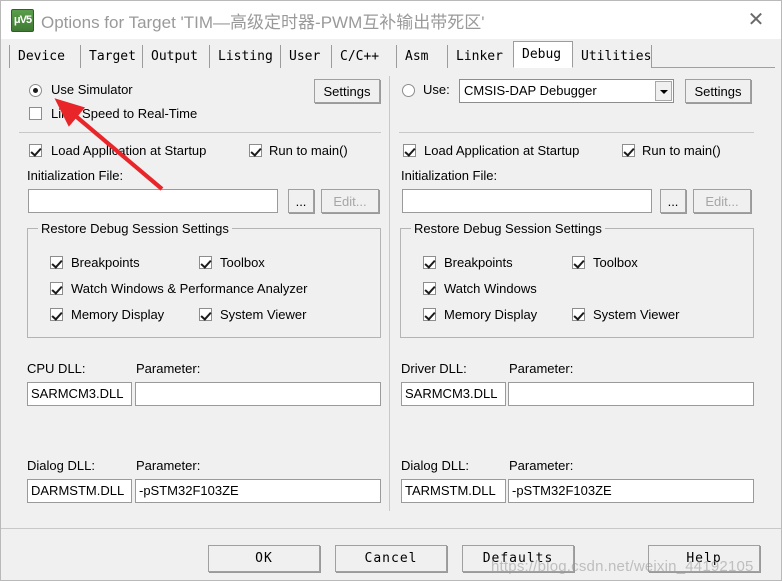 The height and width of the screenshot is (581, 782). I want to click on left-toolbox-checkbox, so click(205, 262).